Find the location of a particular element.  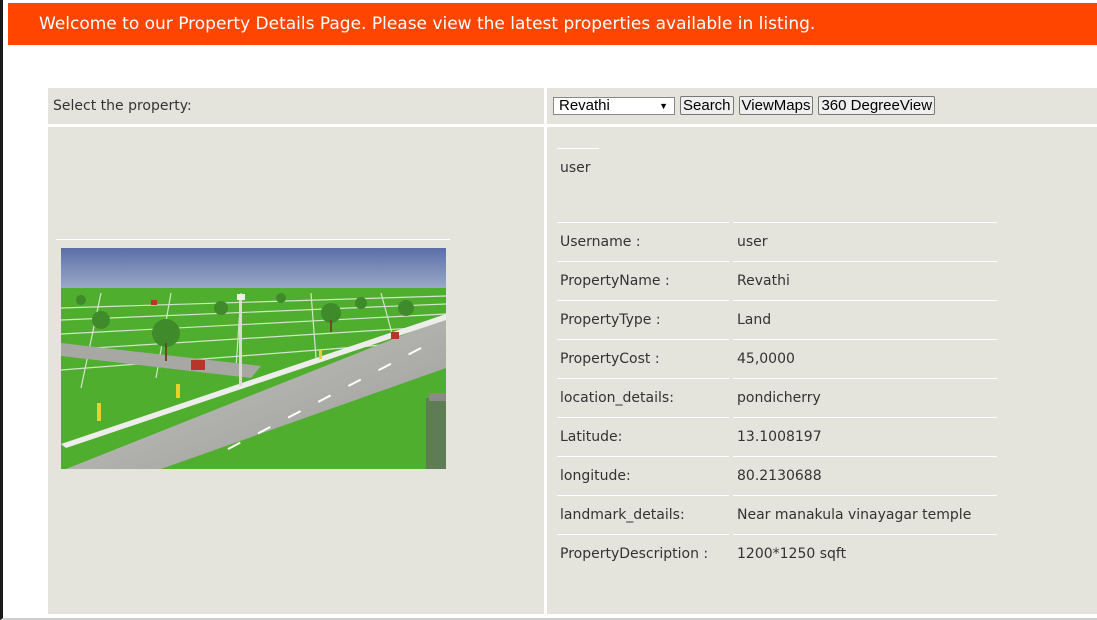

detail-value: 80.2130688 is located at coordinates (779, 476).